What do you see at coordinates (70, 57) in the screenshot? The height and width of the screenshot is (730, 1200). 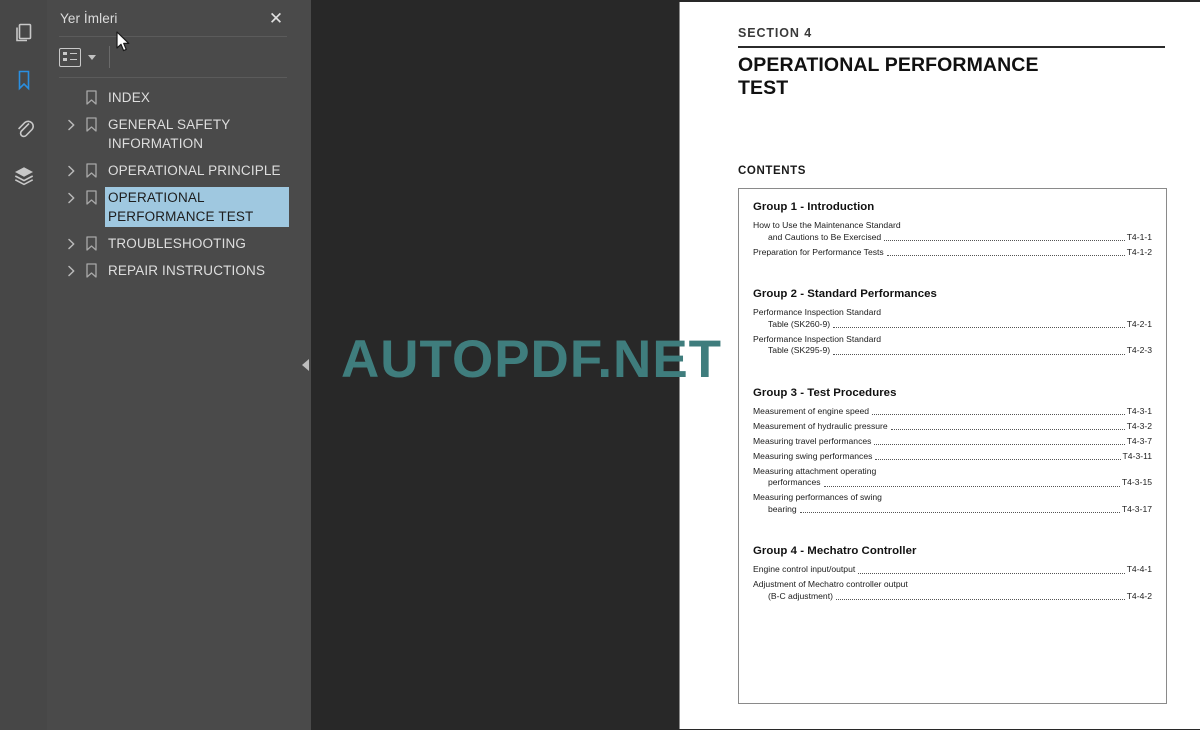 I see `list-options-icon` at bounding box center [70, 57].